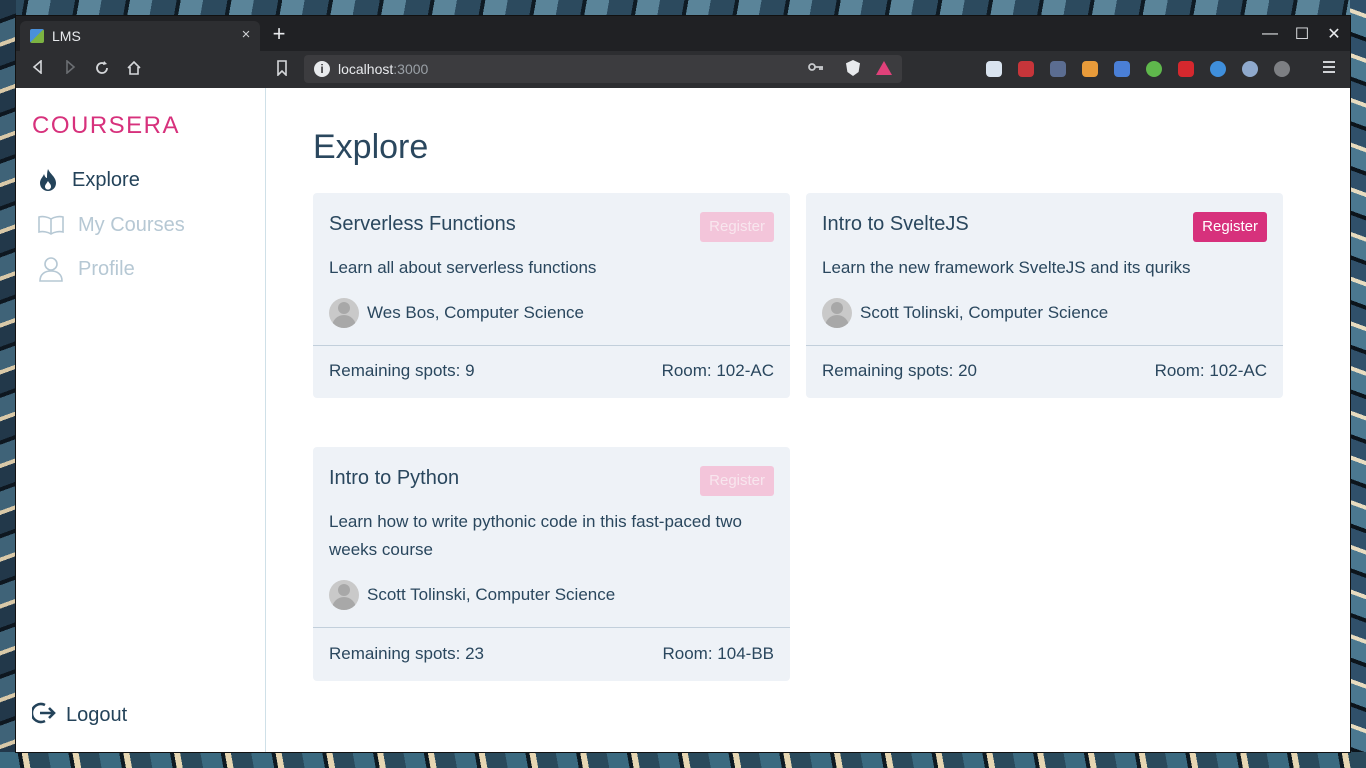 The width and height of the screenshot is (1366, 768). I want to click on back-icon, so click(38, 69).